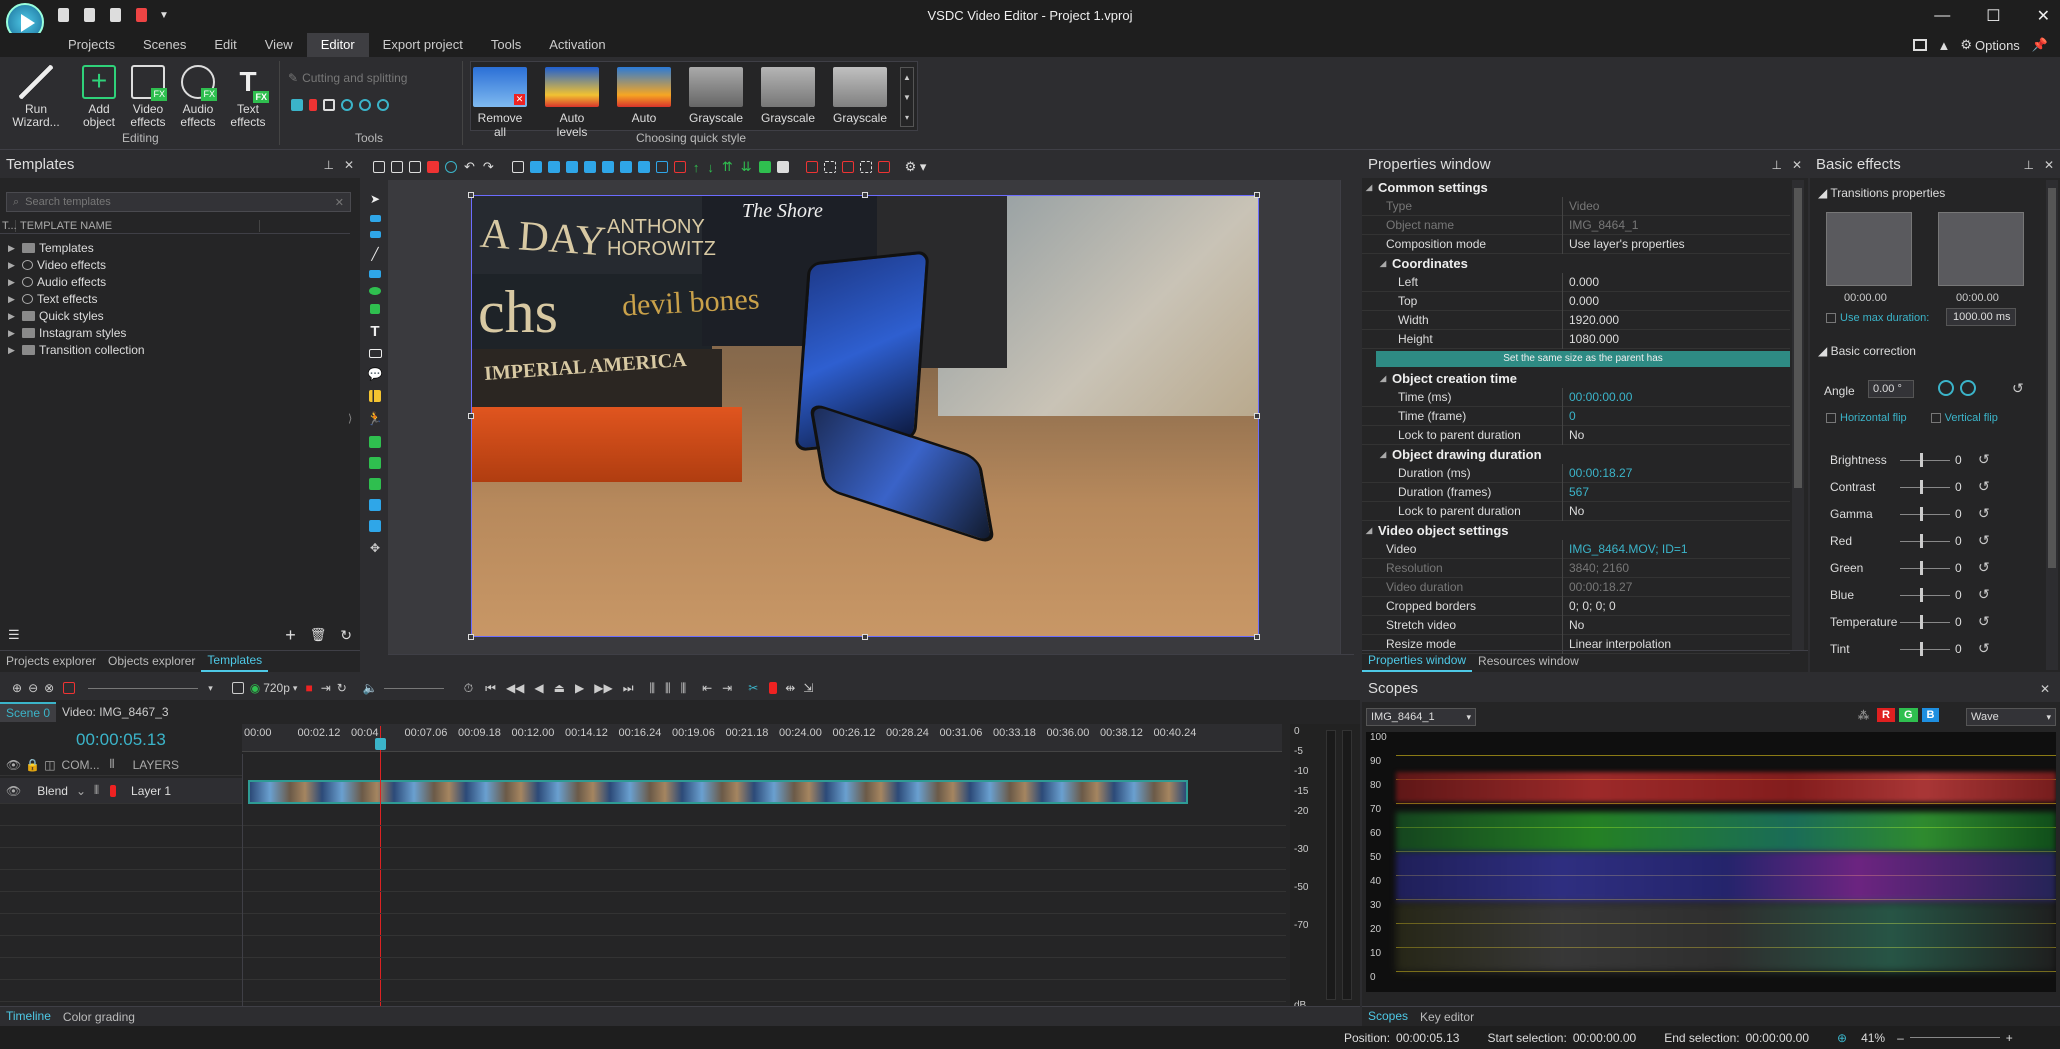  Describe the element at coordinates (51, 661) in the screenshot. I see `tab-projects-explorer: Projects explorer` at that location.